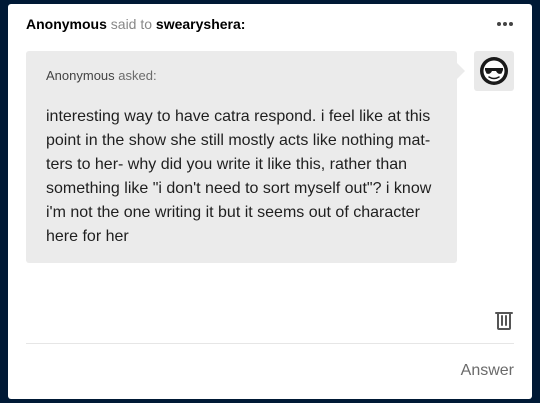  What do you see at coordinates (66, 24) in the screenshot?
I see `sender-name: Anonymous` at bounding box center [66, 24].